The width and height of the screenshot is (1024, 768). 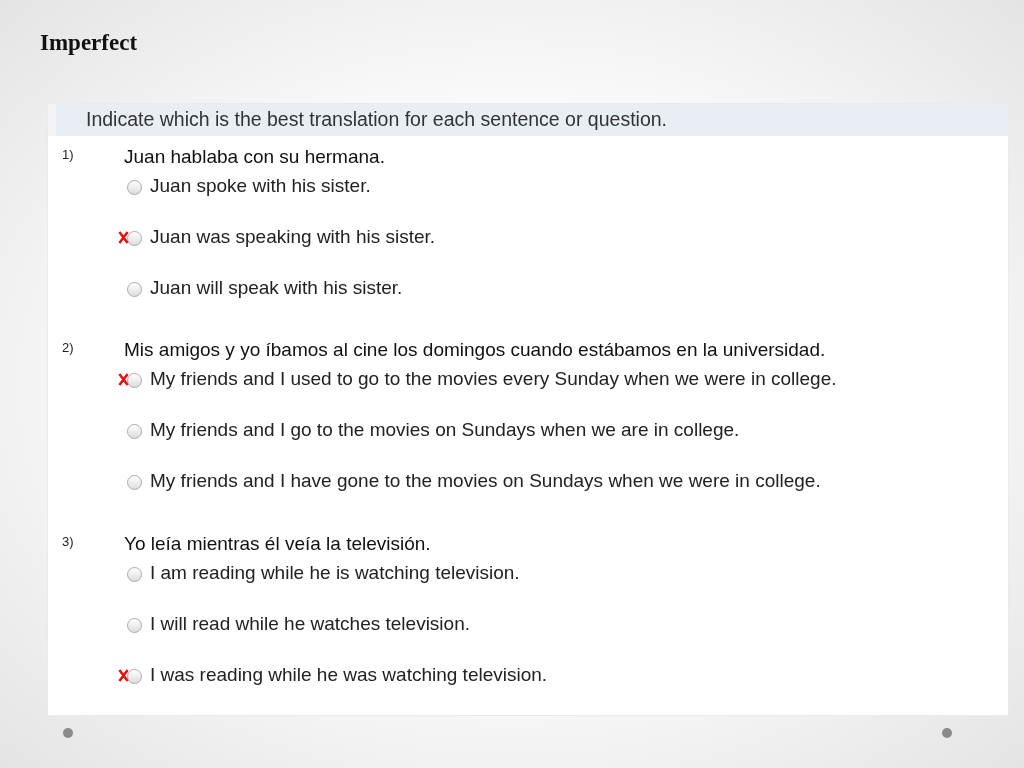 I want to click on question-text: Juan hablaba con su hermana., so click(x=255, y=157).